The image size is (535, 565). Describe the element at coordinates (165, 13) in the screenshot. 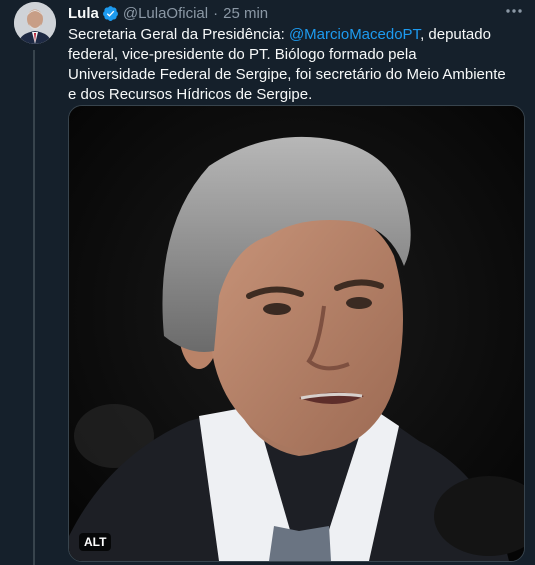

I see `author-handle: @LulaOficial` at that location.